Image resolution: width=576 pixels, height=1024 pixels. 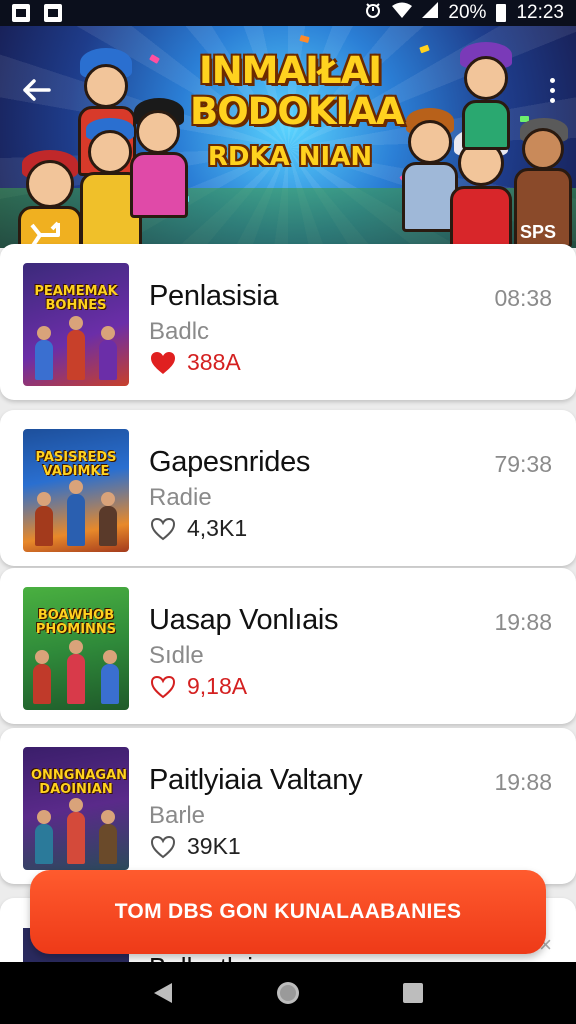 I want to click on game-subtitle: Sıdle, so click(x=176, y=655).